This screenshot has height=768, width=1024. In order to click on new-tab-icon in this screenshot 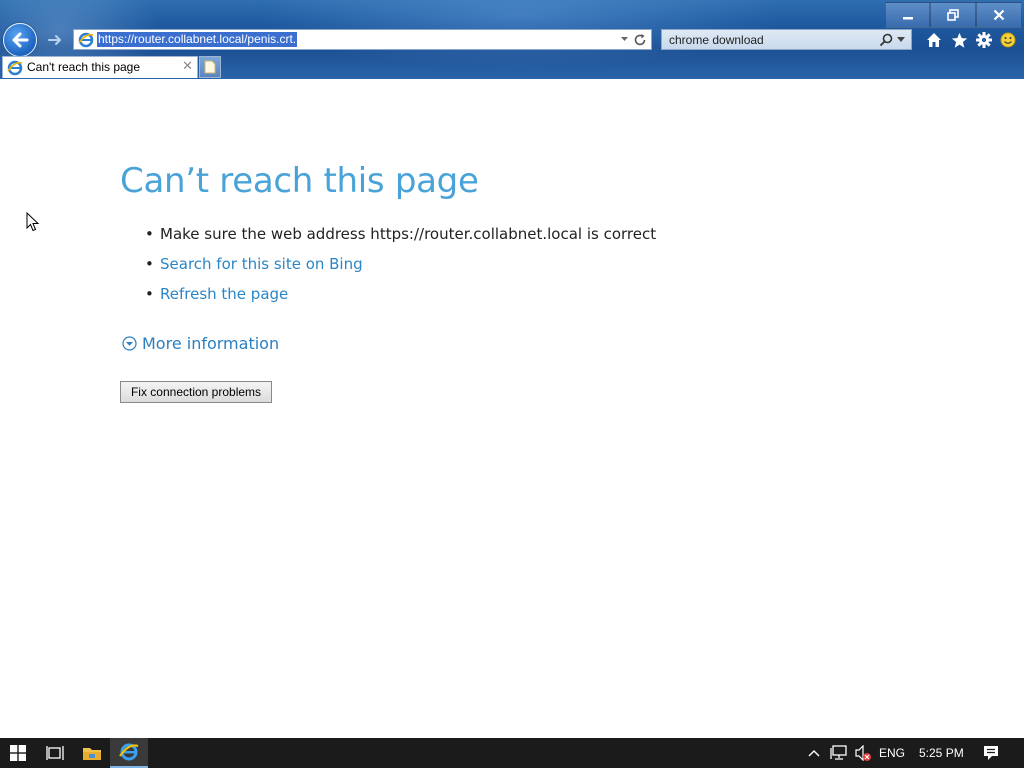, I will do `click(210, 67)`.